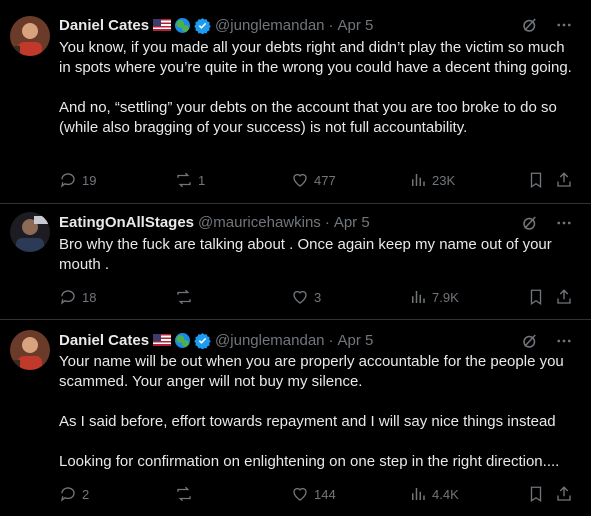 The image size is (591, 516). Describe the element at coordinates (77, 180) in the screenshot. I see `reply-button: 19` at that location.